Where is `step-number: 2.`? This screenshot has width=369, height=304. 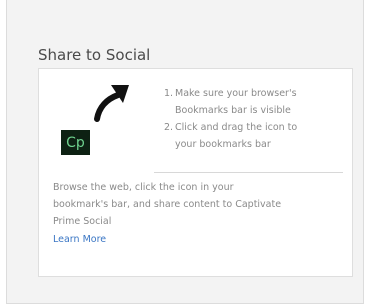 step-number: 2. is located at coordinates (169, 127).